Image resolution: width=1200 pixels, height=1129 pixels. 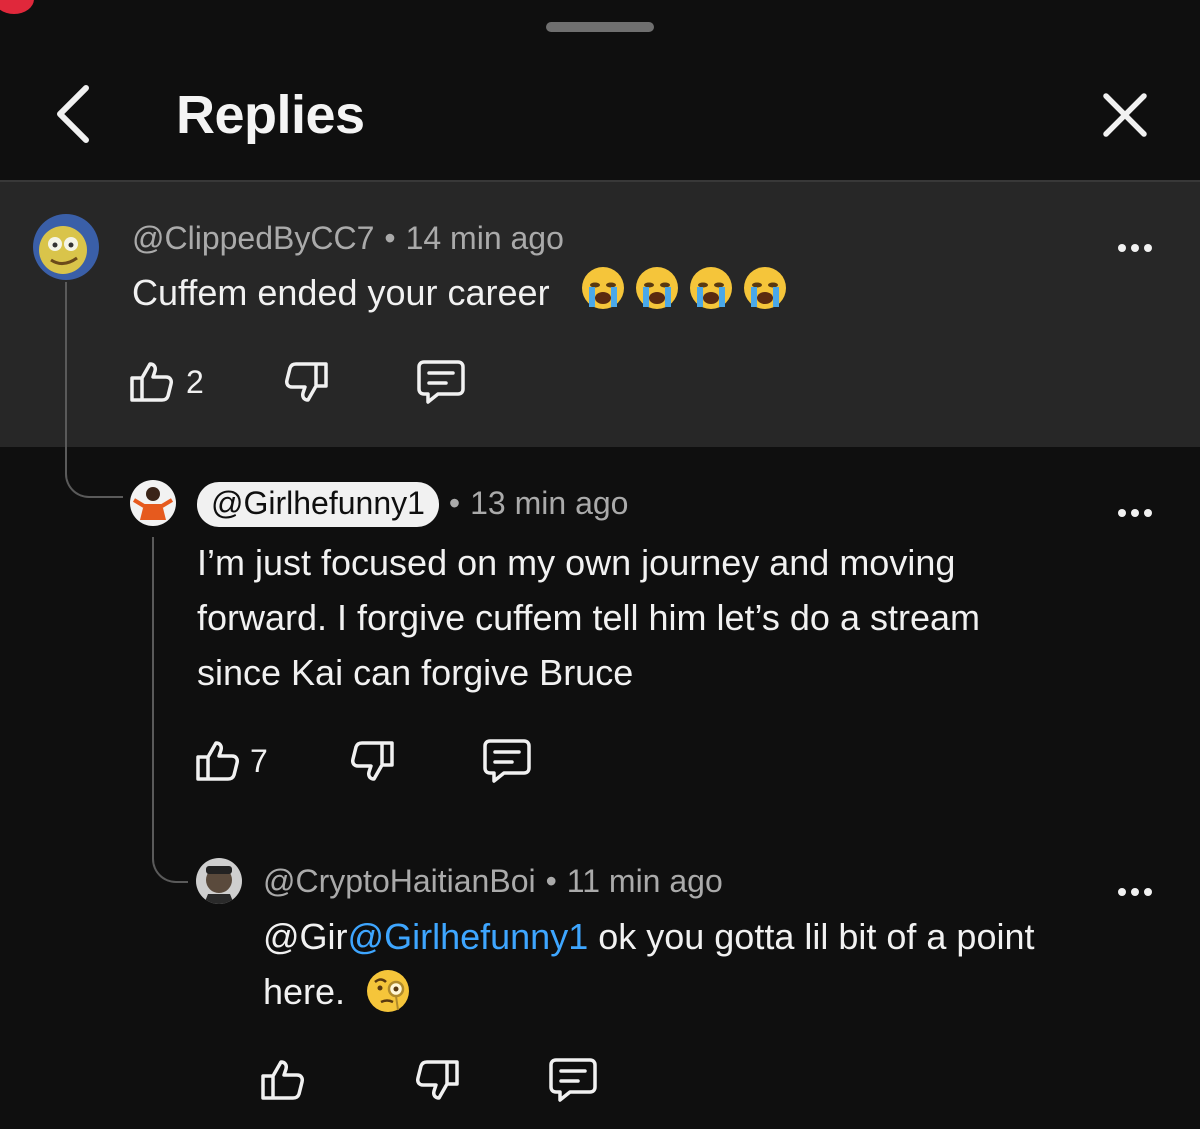 I want to click on comment-meta: @CryptoHaitianBoi • 11 min ago, so click(x=493, y=881).